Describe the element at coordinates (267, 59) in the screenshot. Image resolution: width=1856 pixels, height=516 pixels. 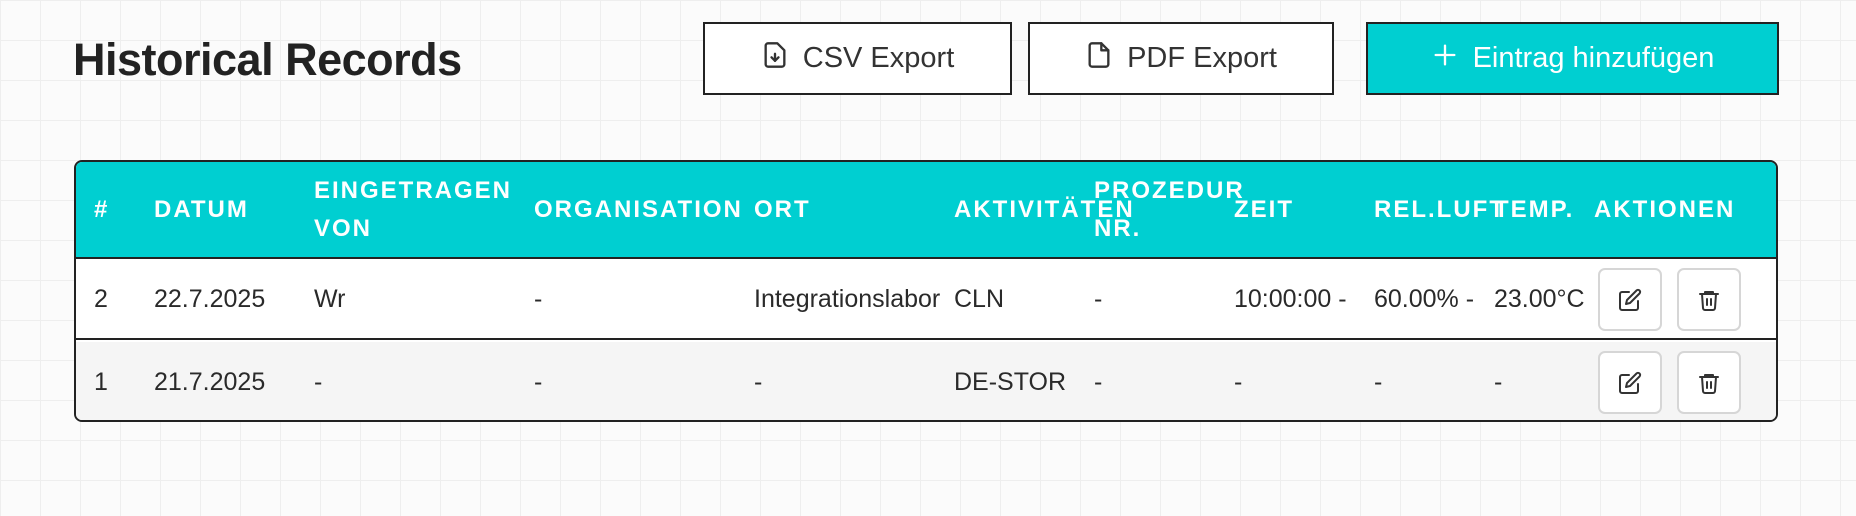
I see `page-title: Historical Records` at that location.